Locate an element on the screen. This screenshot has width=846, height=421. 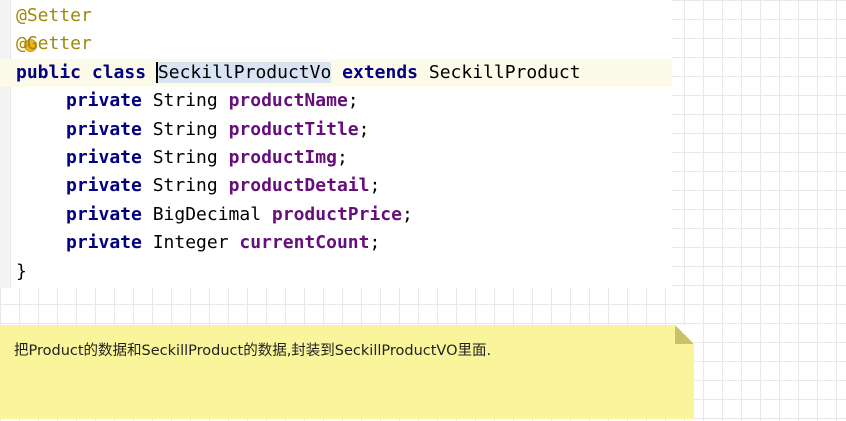
field-name: productTitle is located at coordinates (293, 129).